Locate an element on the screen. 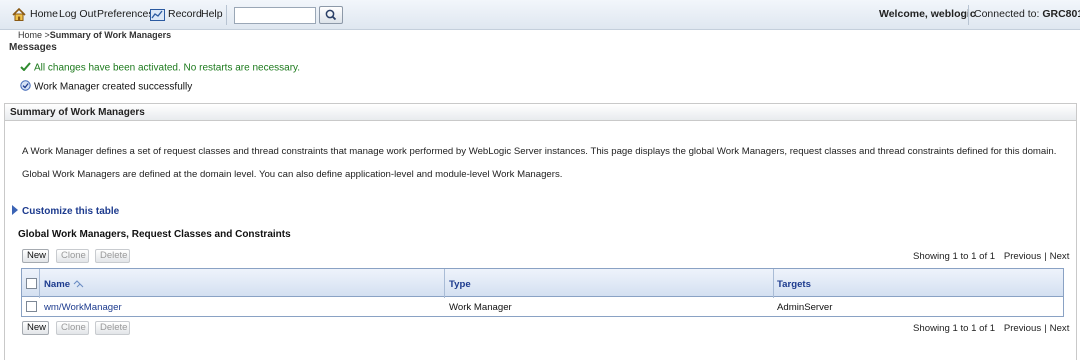 This screenshot has height=360, width=1080. pager-next-link: Next is located at coordinates (1060, 256).